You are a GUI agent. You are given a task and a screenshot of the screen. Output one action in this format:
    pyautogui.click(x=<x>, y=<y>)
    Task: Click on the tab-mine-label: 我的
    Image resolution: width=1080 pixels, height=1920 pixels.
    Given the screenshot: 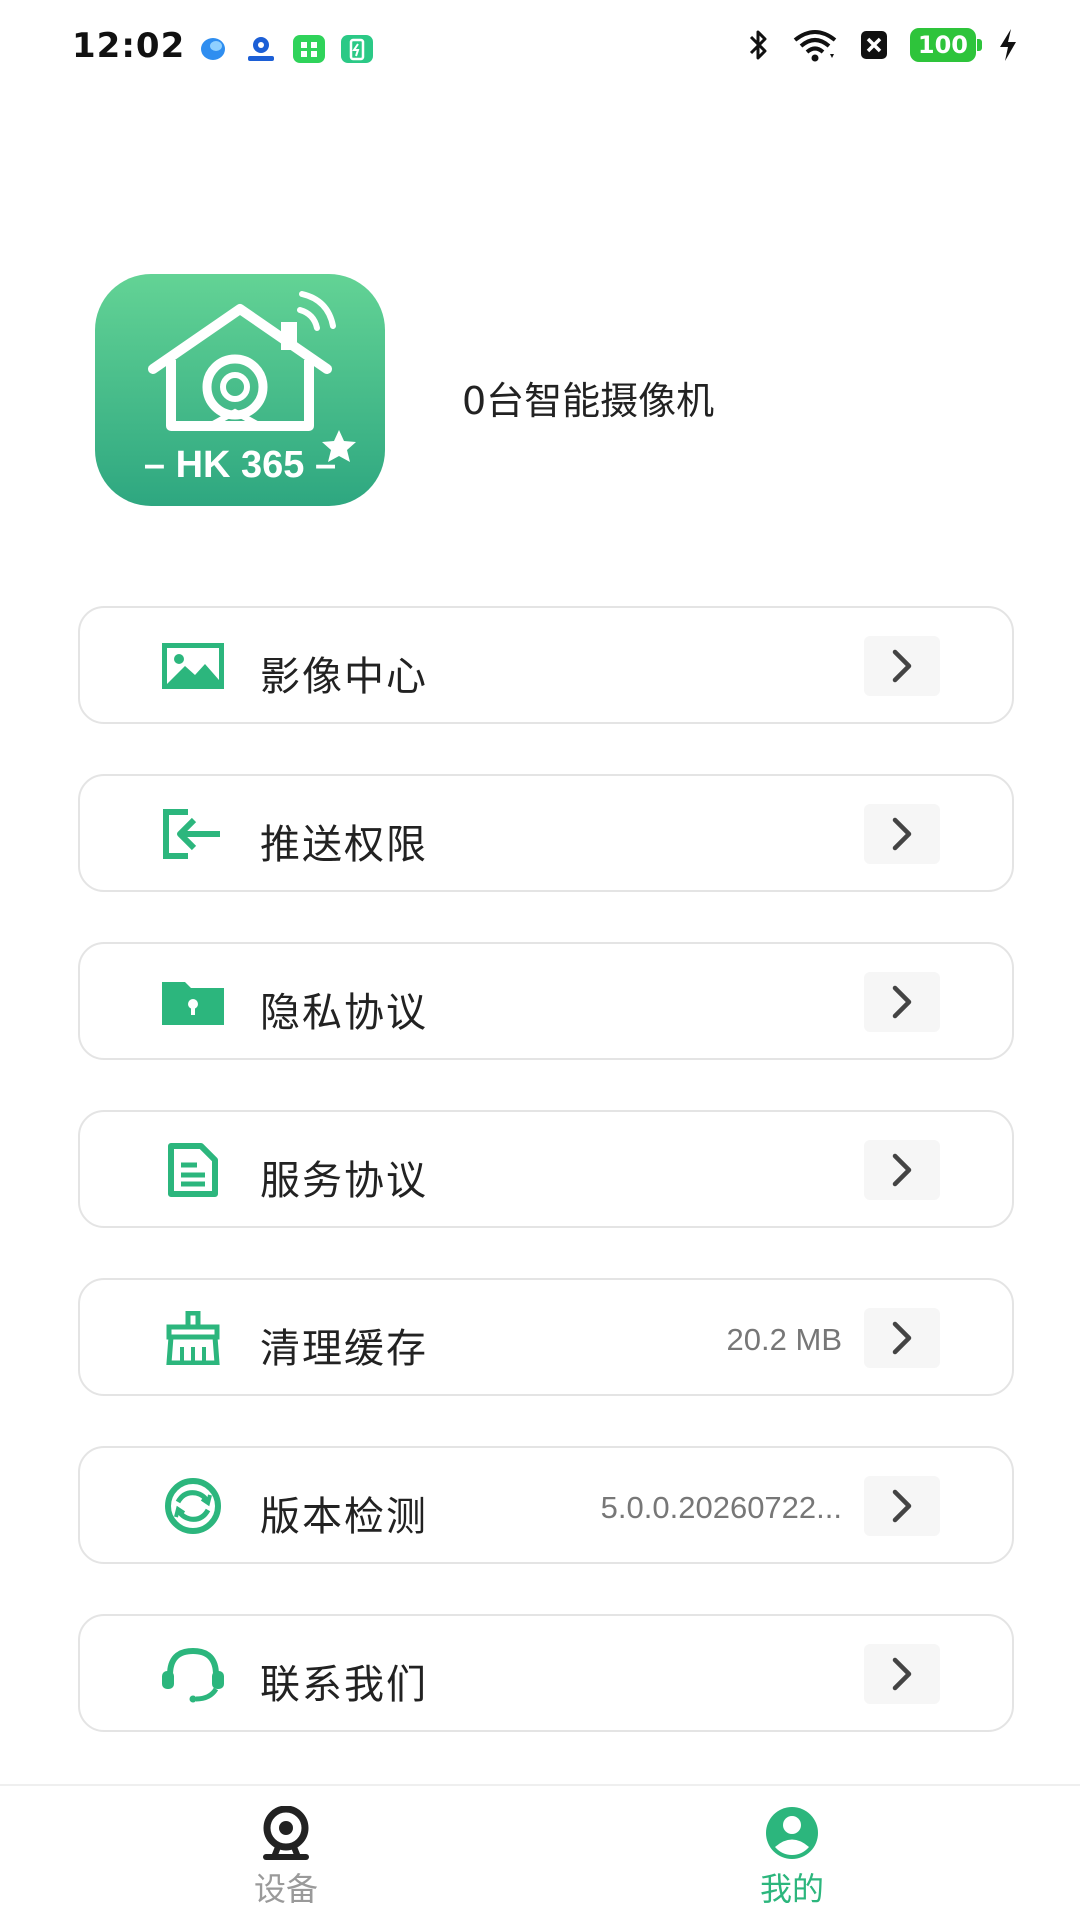 What is the action you would take?
    pyautogui.click(x=791, y=1889)
    